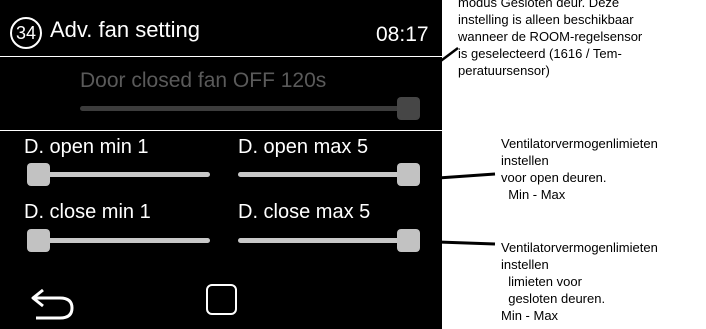 This screenshot has height=329, width=706. Describe the element at coordinates (462, 242) in the screenshot. I see `arrow-to-close-max-slider` at that location.